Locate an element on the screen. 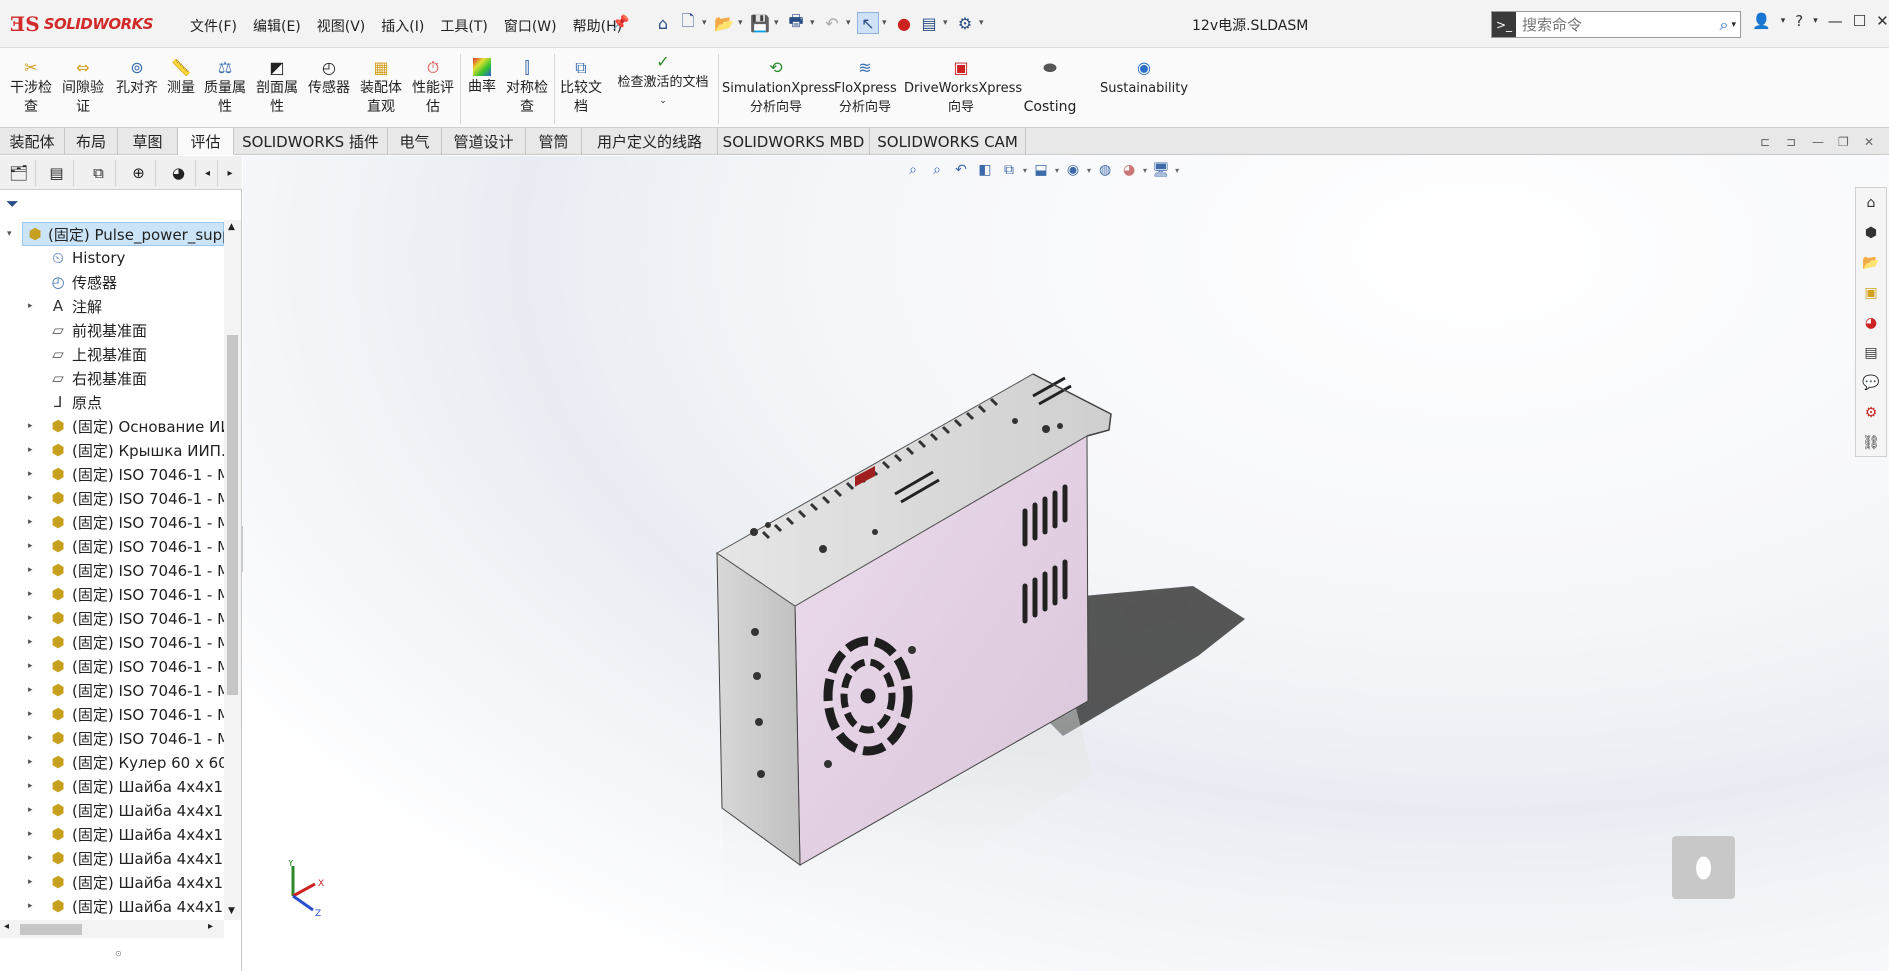  tree-item: ⅃ 原点 is located at coordinates (112, 402).